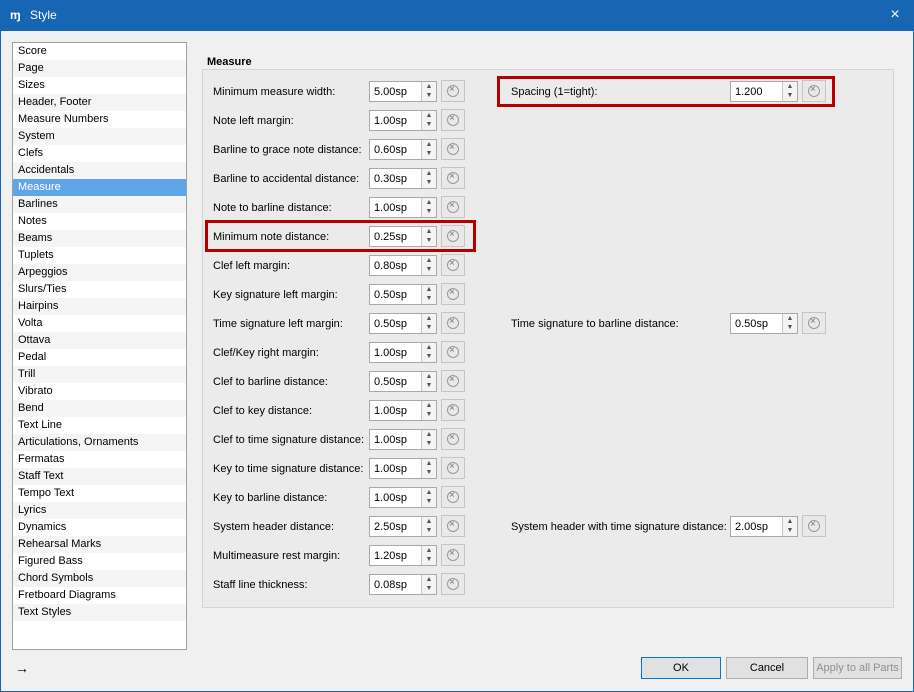 This screenshot has width=914, height=692. I want to click on reset-header-time-sig-button, so click(814, 526).